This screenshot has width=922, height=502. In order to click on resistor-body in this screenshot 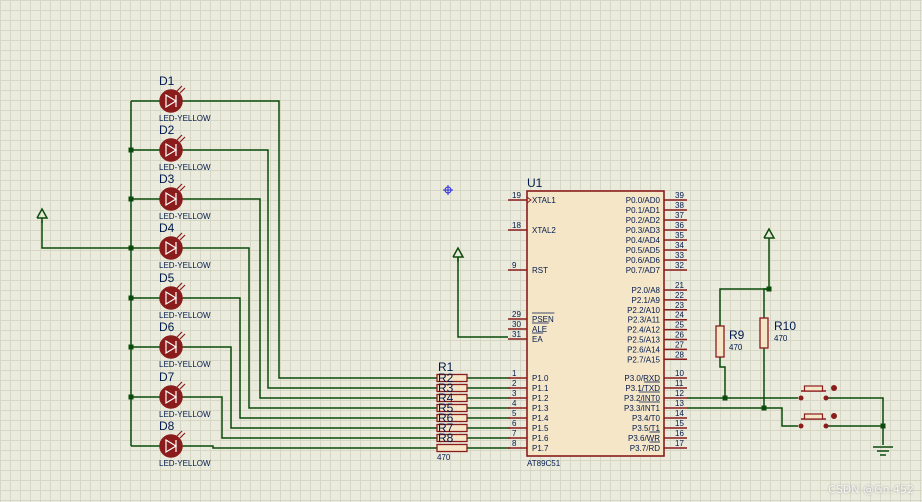, I will do `click(764, 333)`.